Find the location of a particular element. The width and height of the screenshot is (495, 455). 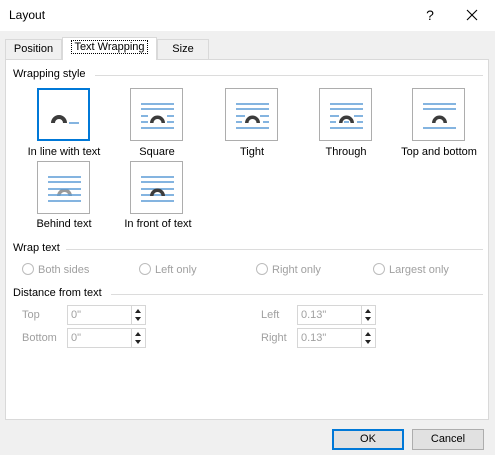

wrap-tight-label: Tight is located at coordinates (252, 152).